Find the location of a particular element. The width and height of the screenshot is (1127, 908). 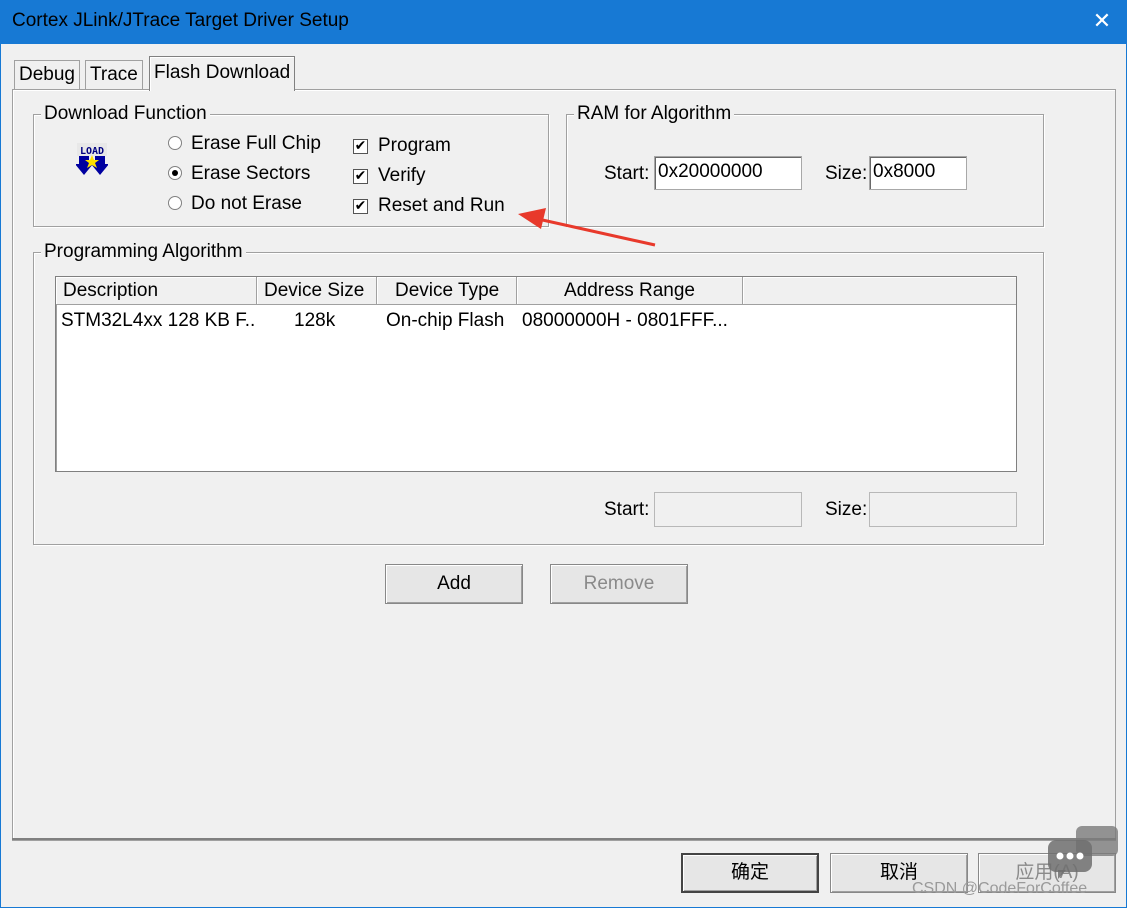

program-checkbox: ✔ is located at coordinates (360, 146).